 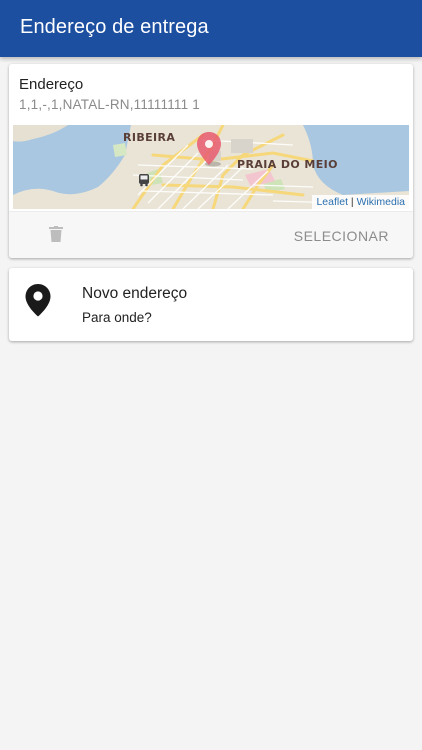 I want to click on map-label-ribeira: RIBEIRA, so click(x=149, y=137).